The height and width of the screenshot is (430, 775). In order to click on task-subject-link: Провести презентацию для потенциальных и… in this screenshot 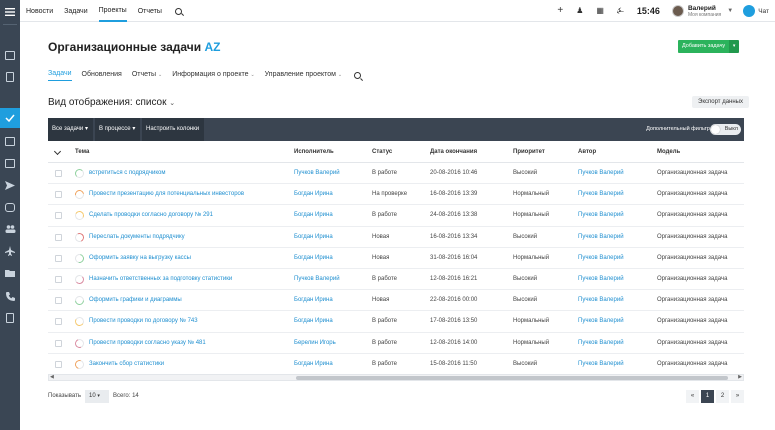, I will do `click(166, 194)`.